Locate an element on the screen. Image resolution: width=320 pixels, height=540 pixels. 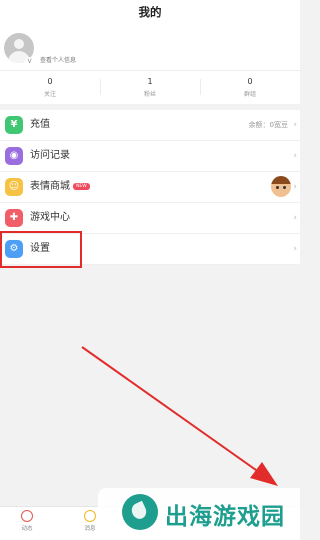
compass-icon is located at coordinates (27, 516).